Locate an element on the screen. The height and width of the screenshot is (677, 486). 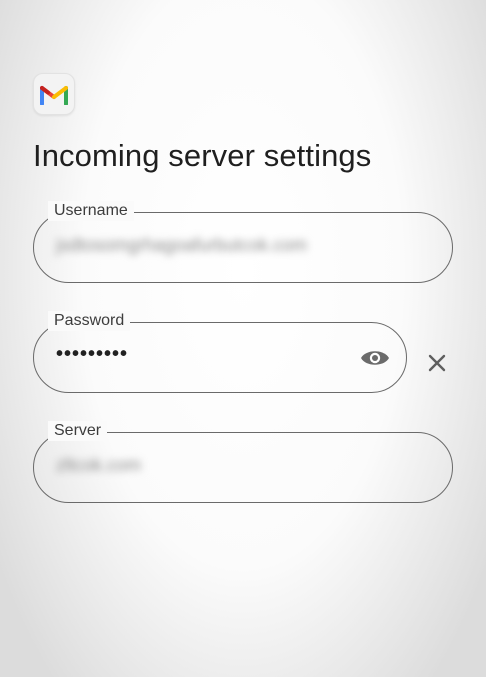
eye-icon is located at coordinates (375, 358).